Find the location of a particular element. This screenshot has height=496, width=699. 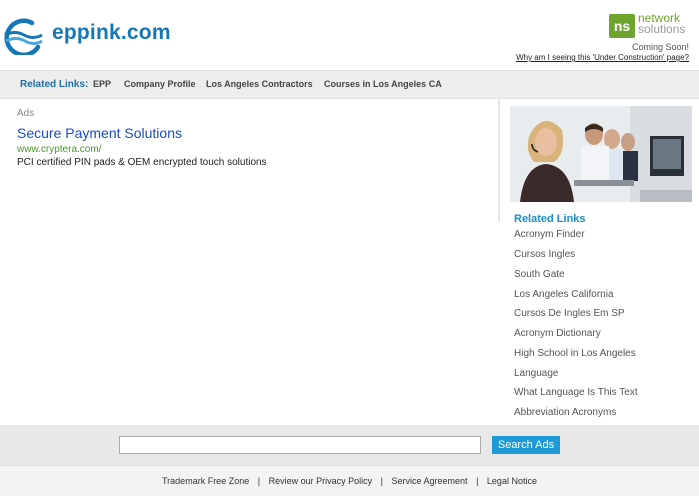

related-link-epp: EPP is located at coordinates (102, 84).